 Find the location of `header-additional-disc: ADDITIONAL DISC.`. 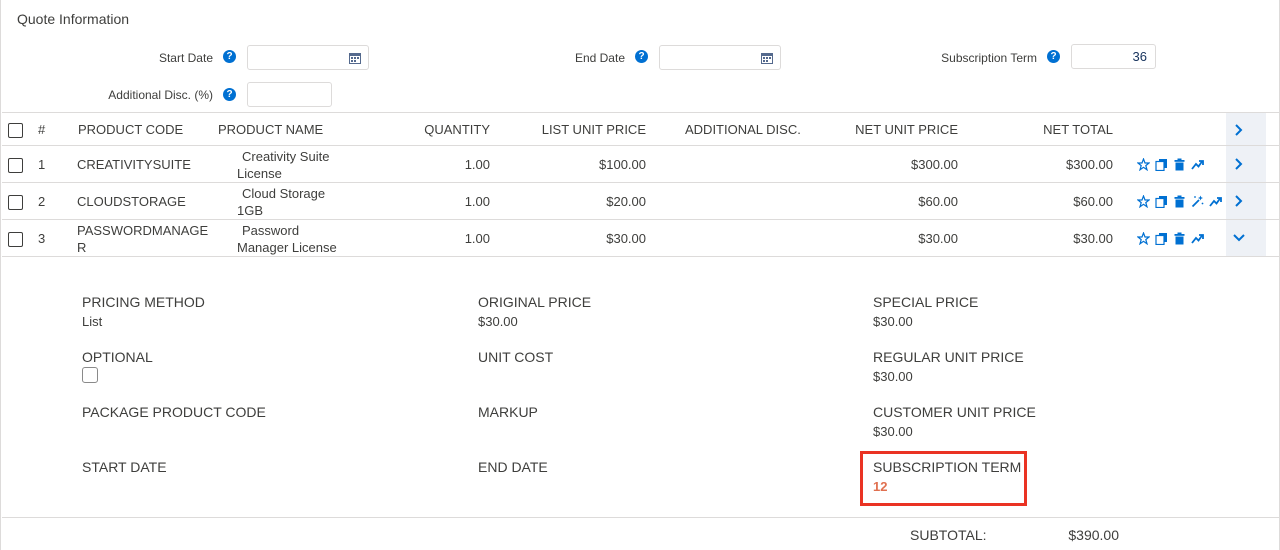

header-additional-disc: ADDITIONAL DISC. is located at coordinates (743, 129).